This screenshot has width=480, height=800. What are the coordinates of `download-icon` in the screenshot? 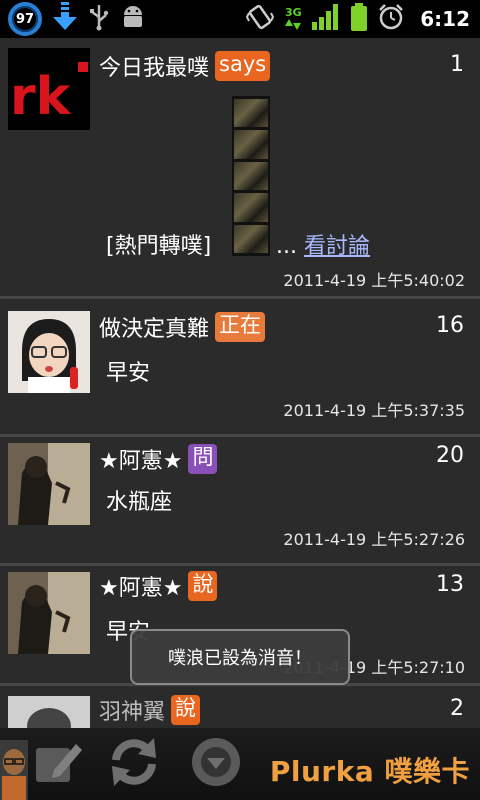 It's located at (65, 19).